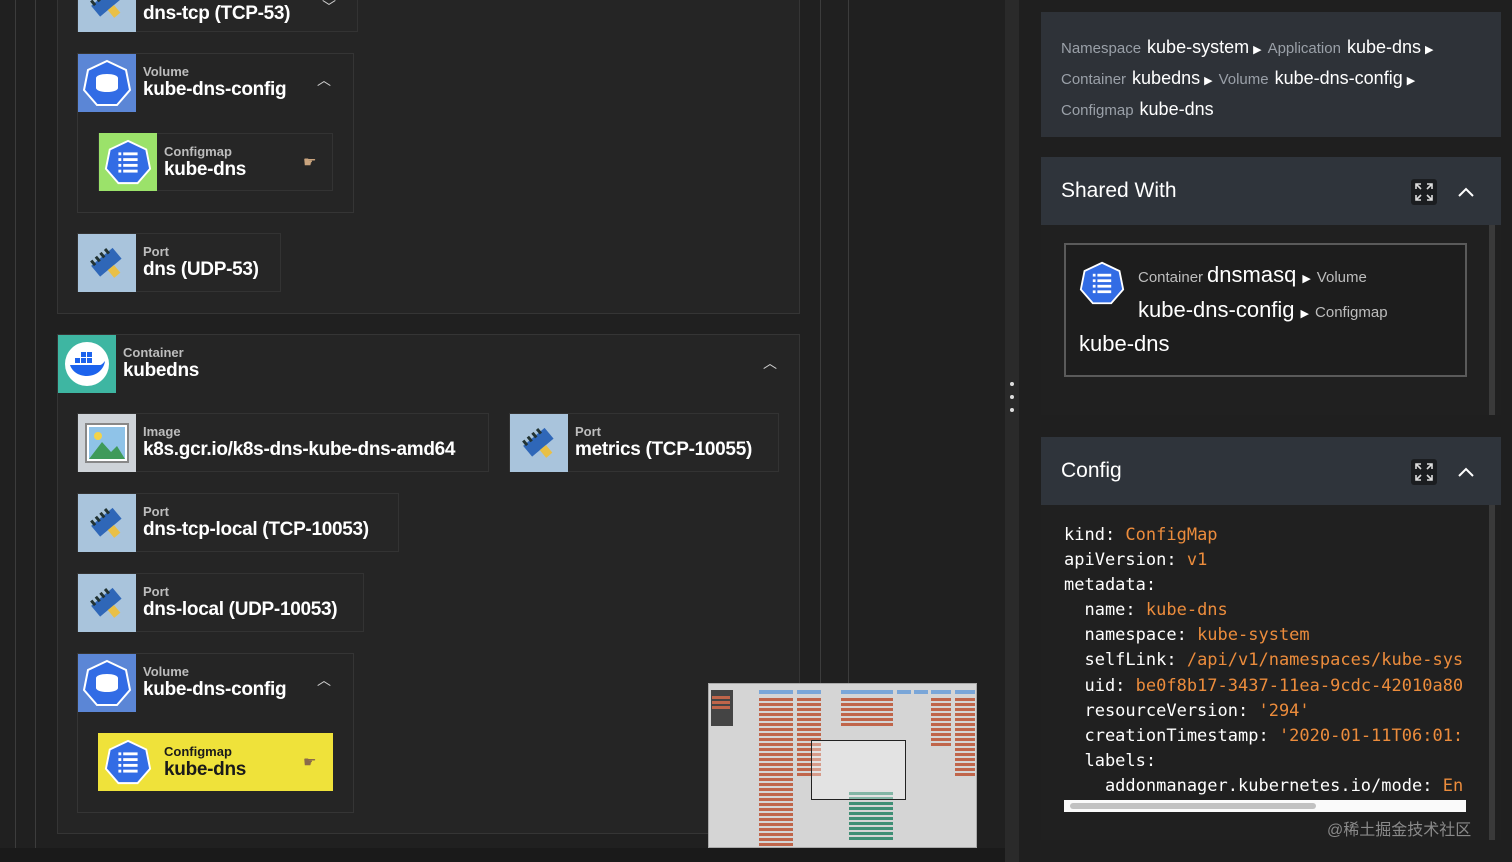 The image size is (1512, 862). What do you see at coordinates (1198, 47) in the screenshot?
I see `breadcrumb-value: kube-system` at bounding box center [1198, 47].